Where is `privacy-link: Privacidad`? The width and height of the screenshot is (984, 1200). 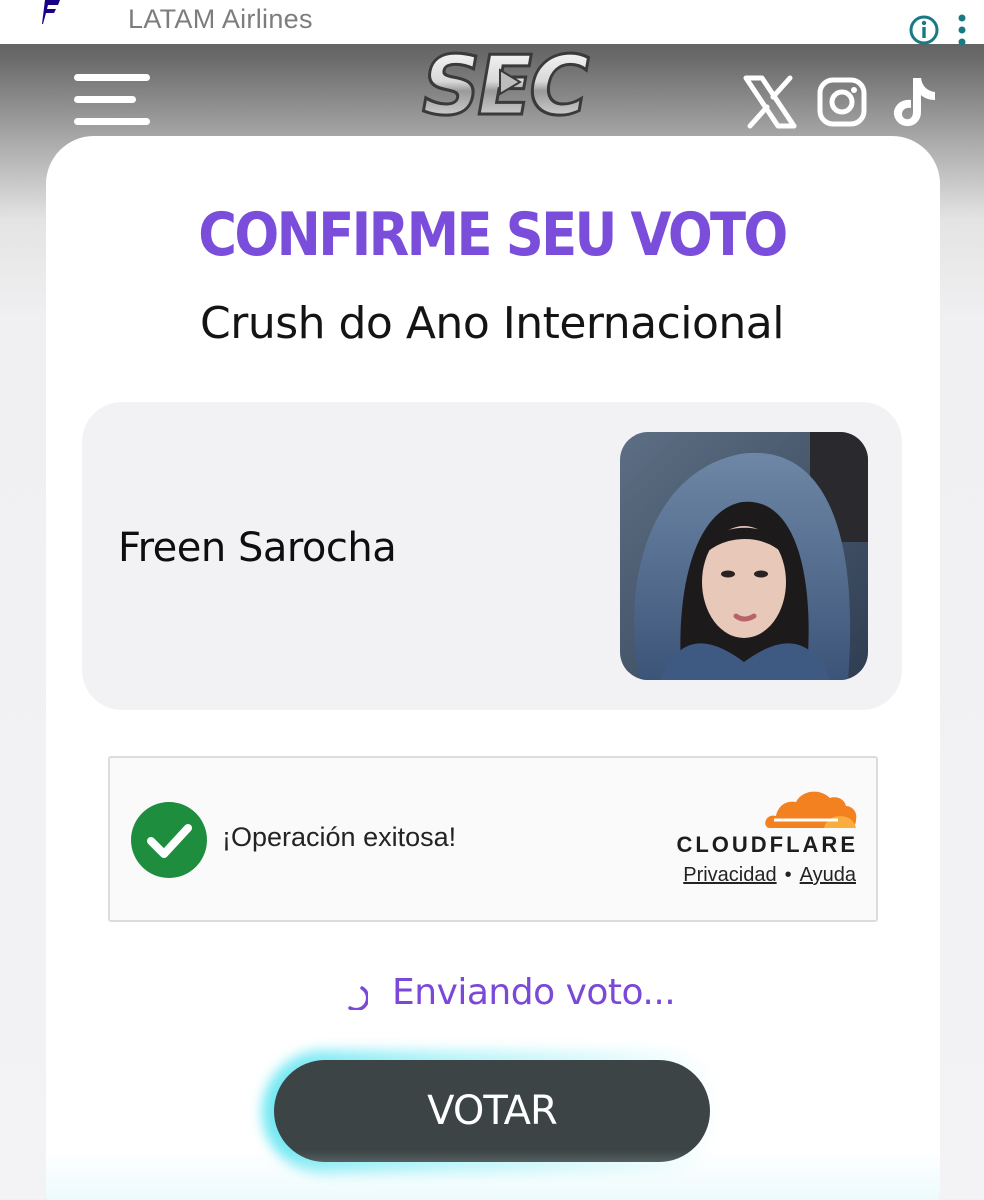 privacy-link: Privacidad is located at coordinates (729, 875).